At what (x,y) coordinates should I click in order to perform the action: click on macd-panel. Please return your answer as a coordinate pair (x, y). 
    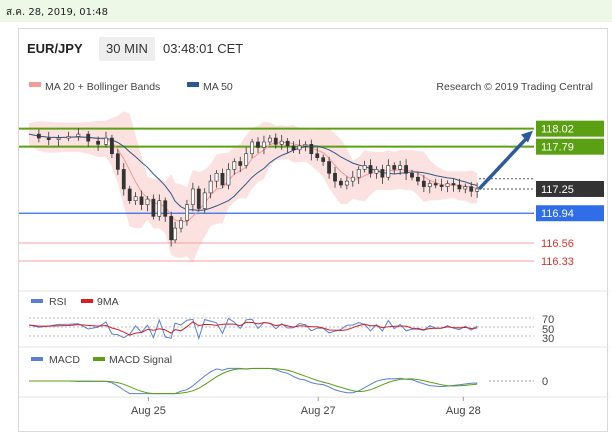
    Looking at the image, I should click on (281, 381).